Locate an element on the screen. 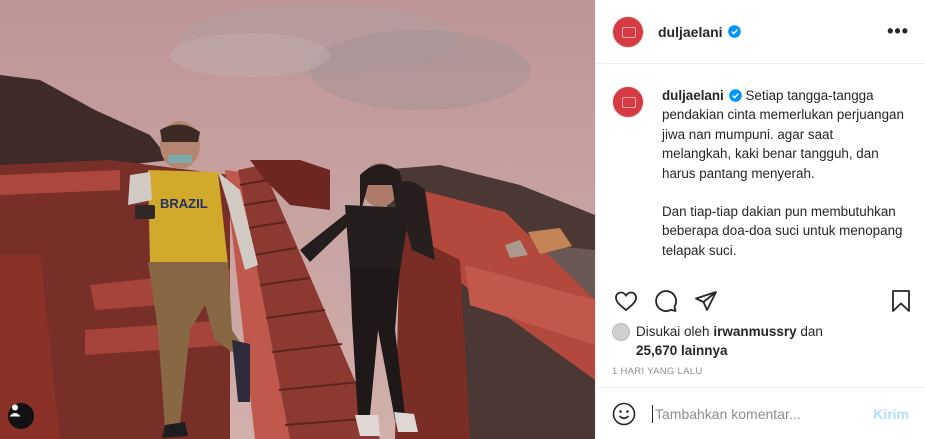  comment-icon is located at coordinates (666, 301).